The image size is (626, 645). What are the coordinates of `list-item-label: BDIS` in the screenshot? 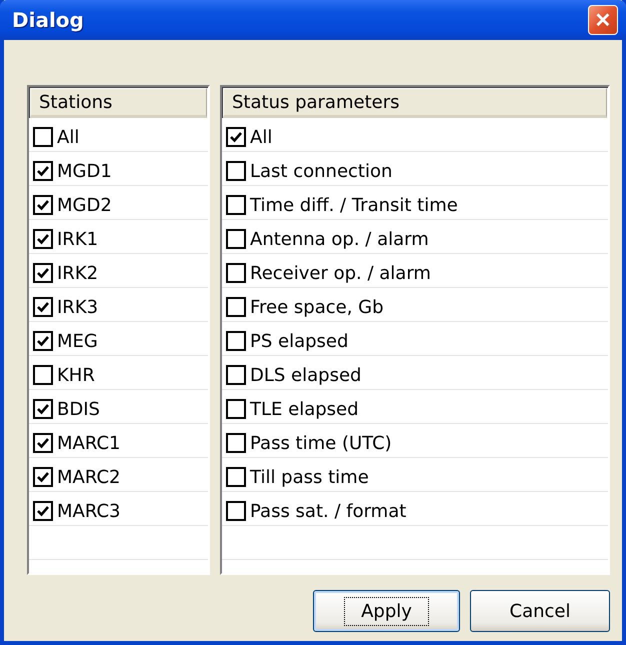 It's located at (78, 409).